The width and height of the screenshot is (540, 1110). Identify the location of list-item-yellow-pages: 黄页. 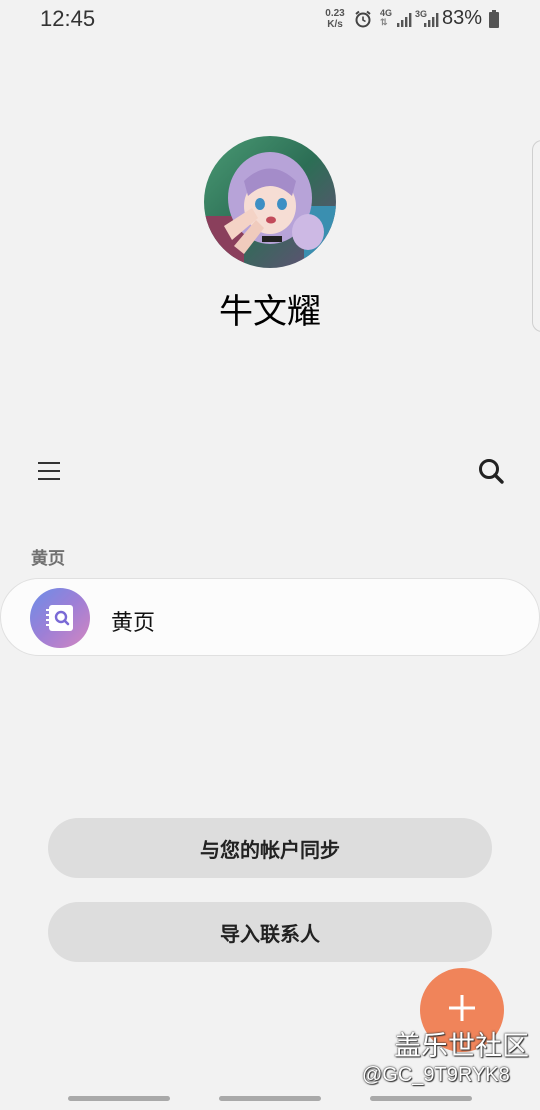
(270, 617).